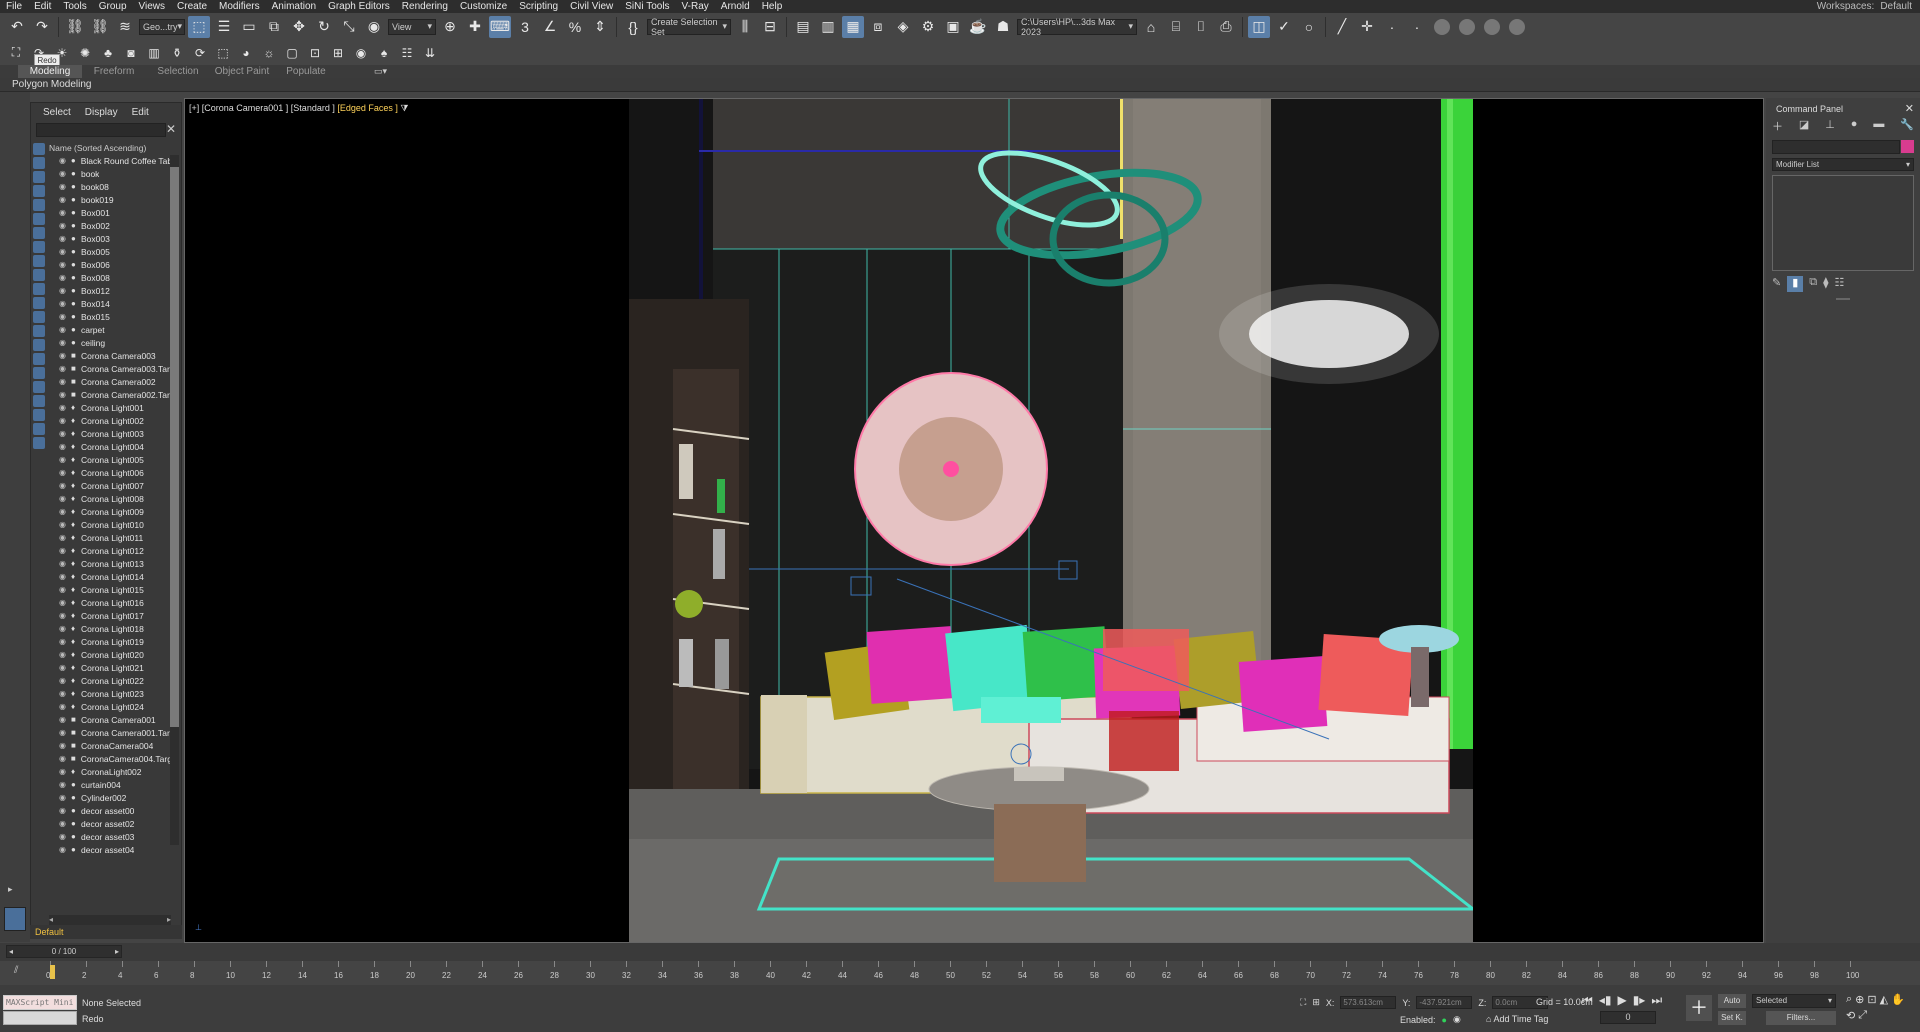 The image size is (1920, 1032). Describe the element at coordinates (110, 732) in the screenshot. I see `list-item: ◉ ■ Corona Camera001.Tar` at that location.